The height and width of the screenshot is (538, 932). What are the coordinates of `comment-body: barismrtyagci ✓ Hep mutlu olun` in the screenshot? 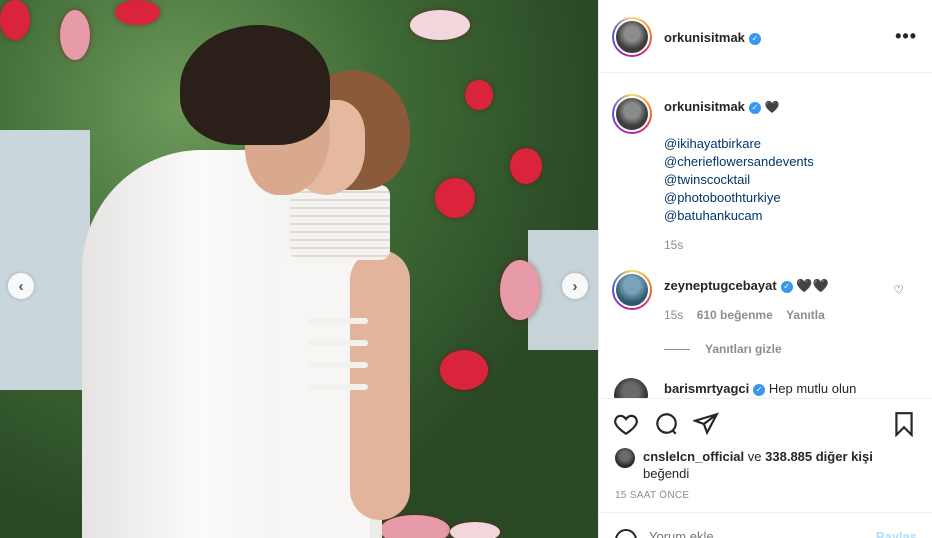 It's located at (760, 388).